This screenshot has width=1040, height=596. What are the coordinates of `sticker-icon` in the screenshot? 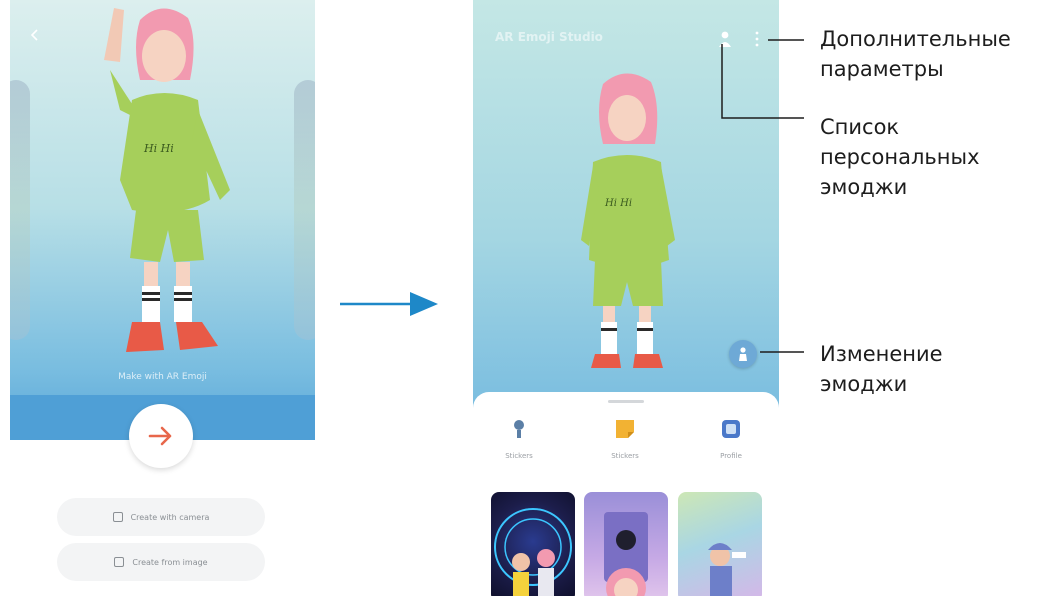 It's located at (625, 429).